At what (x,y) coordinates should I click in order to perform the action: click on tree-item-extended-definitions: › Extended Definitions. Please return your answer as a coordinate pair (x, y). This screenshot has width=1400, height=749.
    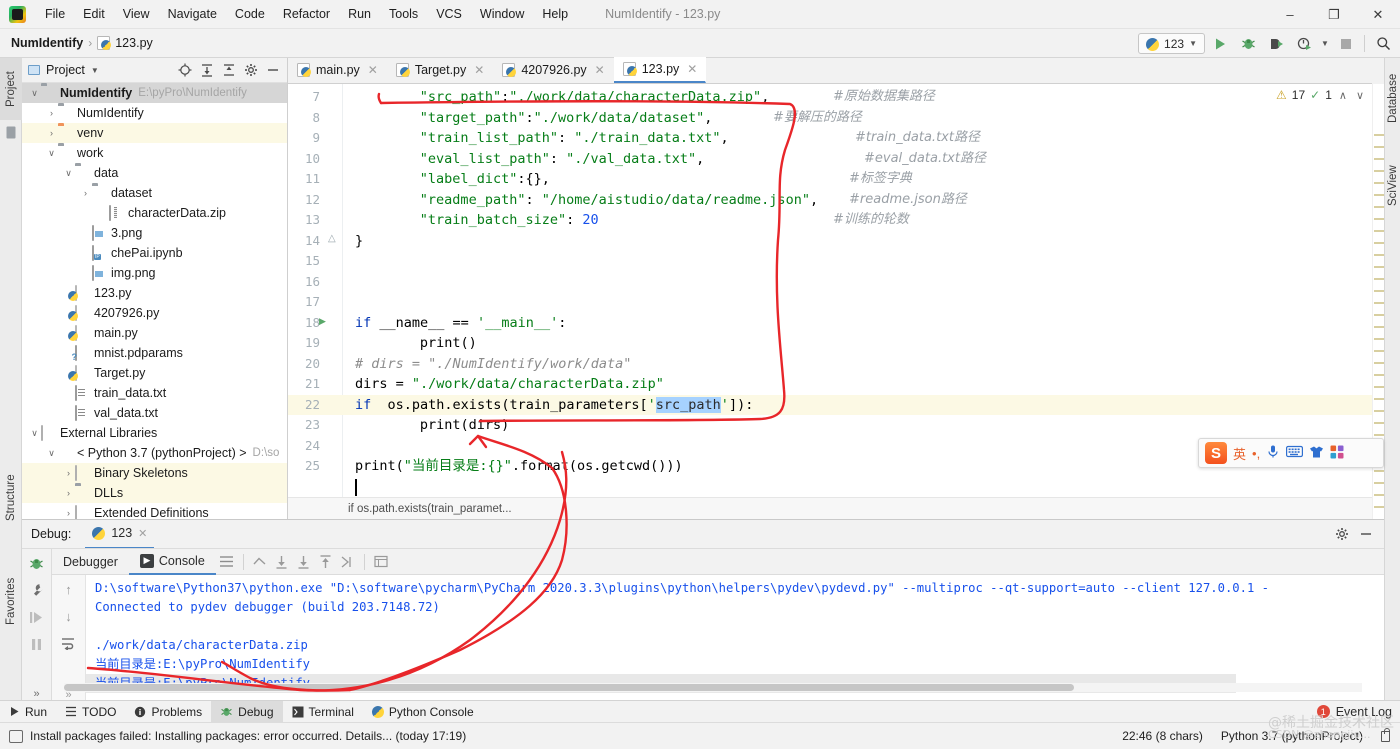
    Looking at the image, I should click on (154, 511).